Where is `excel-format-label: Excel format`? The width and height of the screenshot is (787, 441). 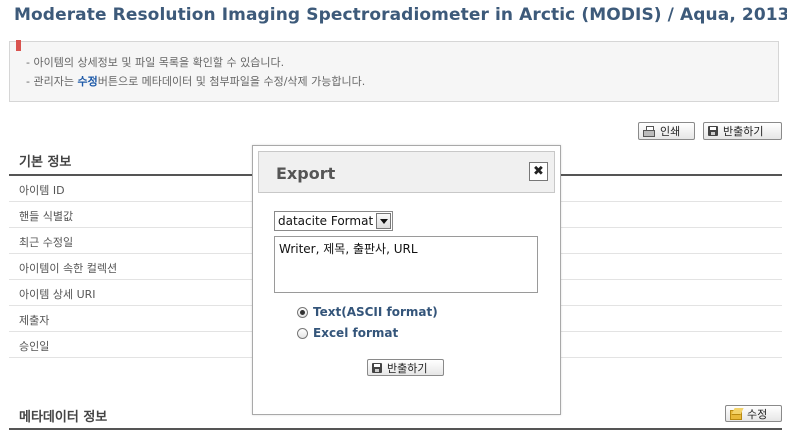
excel-format-label: Excel format is located at coordinates (356, 333).